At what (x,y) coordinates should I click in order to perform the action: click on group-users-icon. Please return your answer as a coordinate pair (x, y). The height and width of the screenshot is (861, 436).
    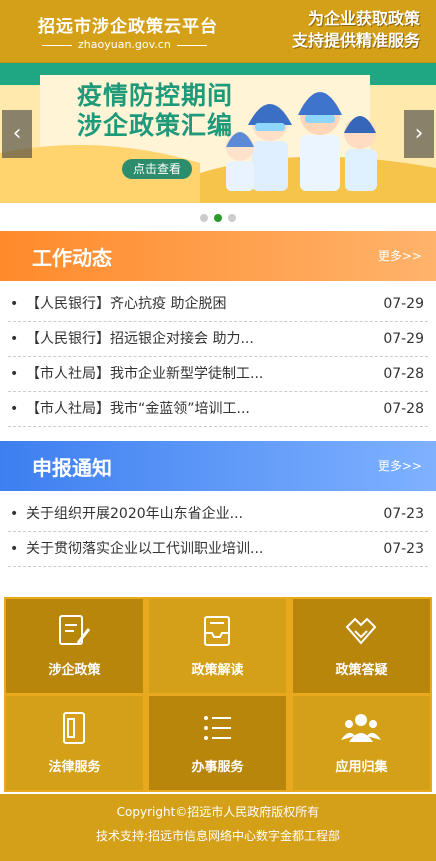
    Looking at the image, I should click on (361, 728).